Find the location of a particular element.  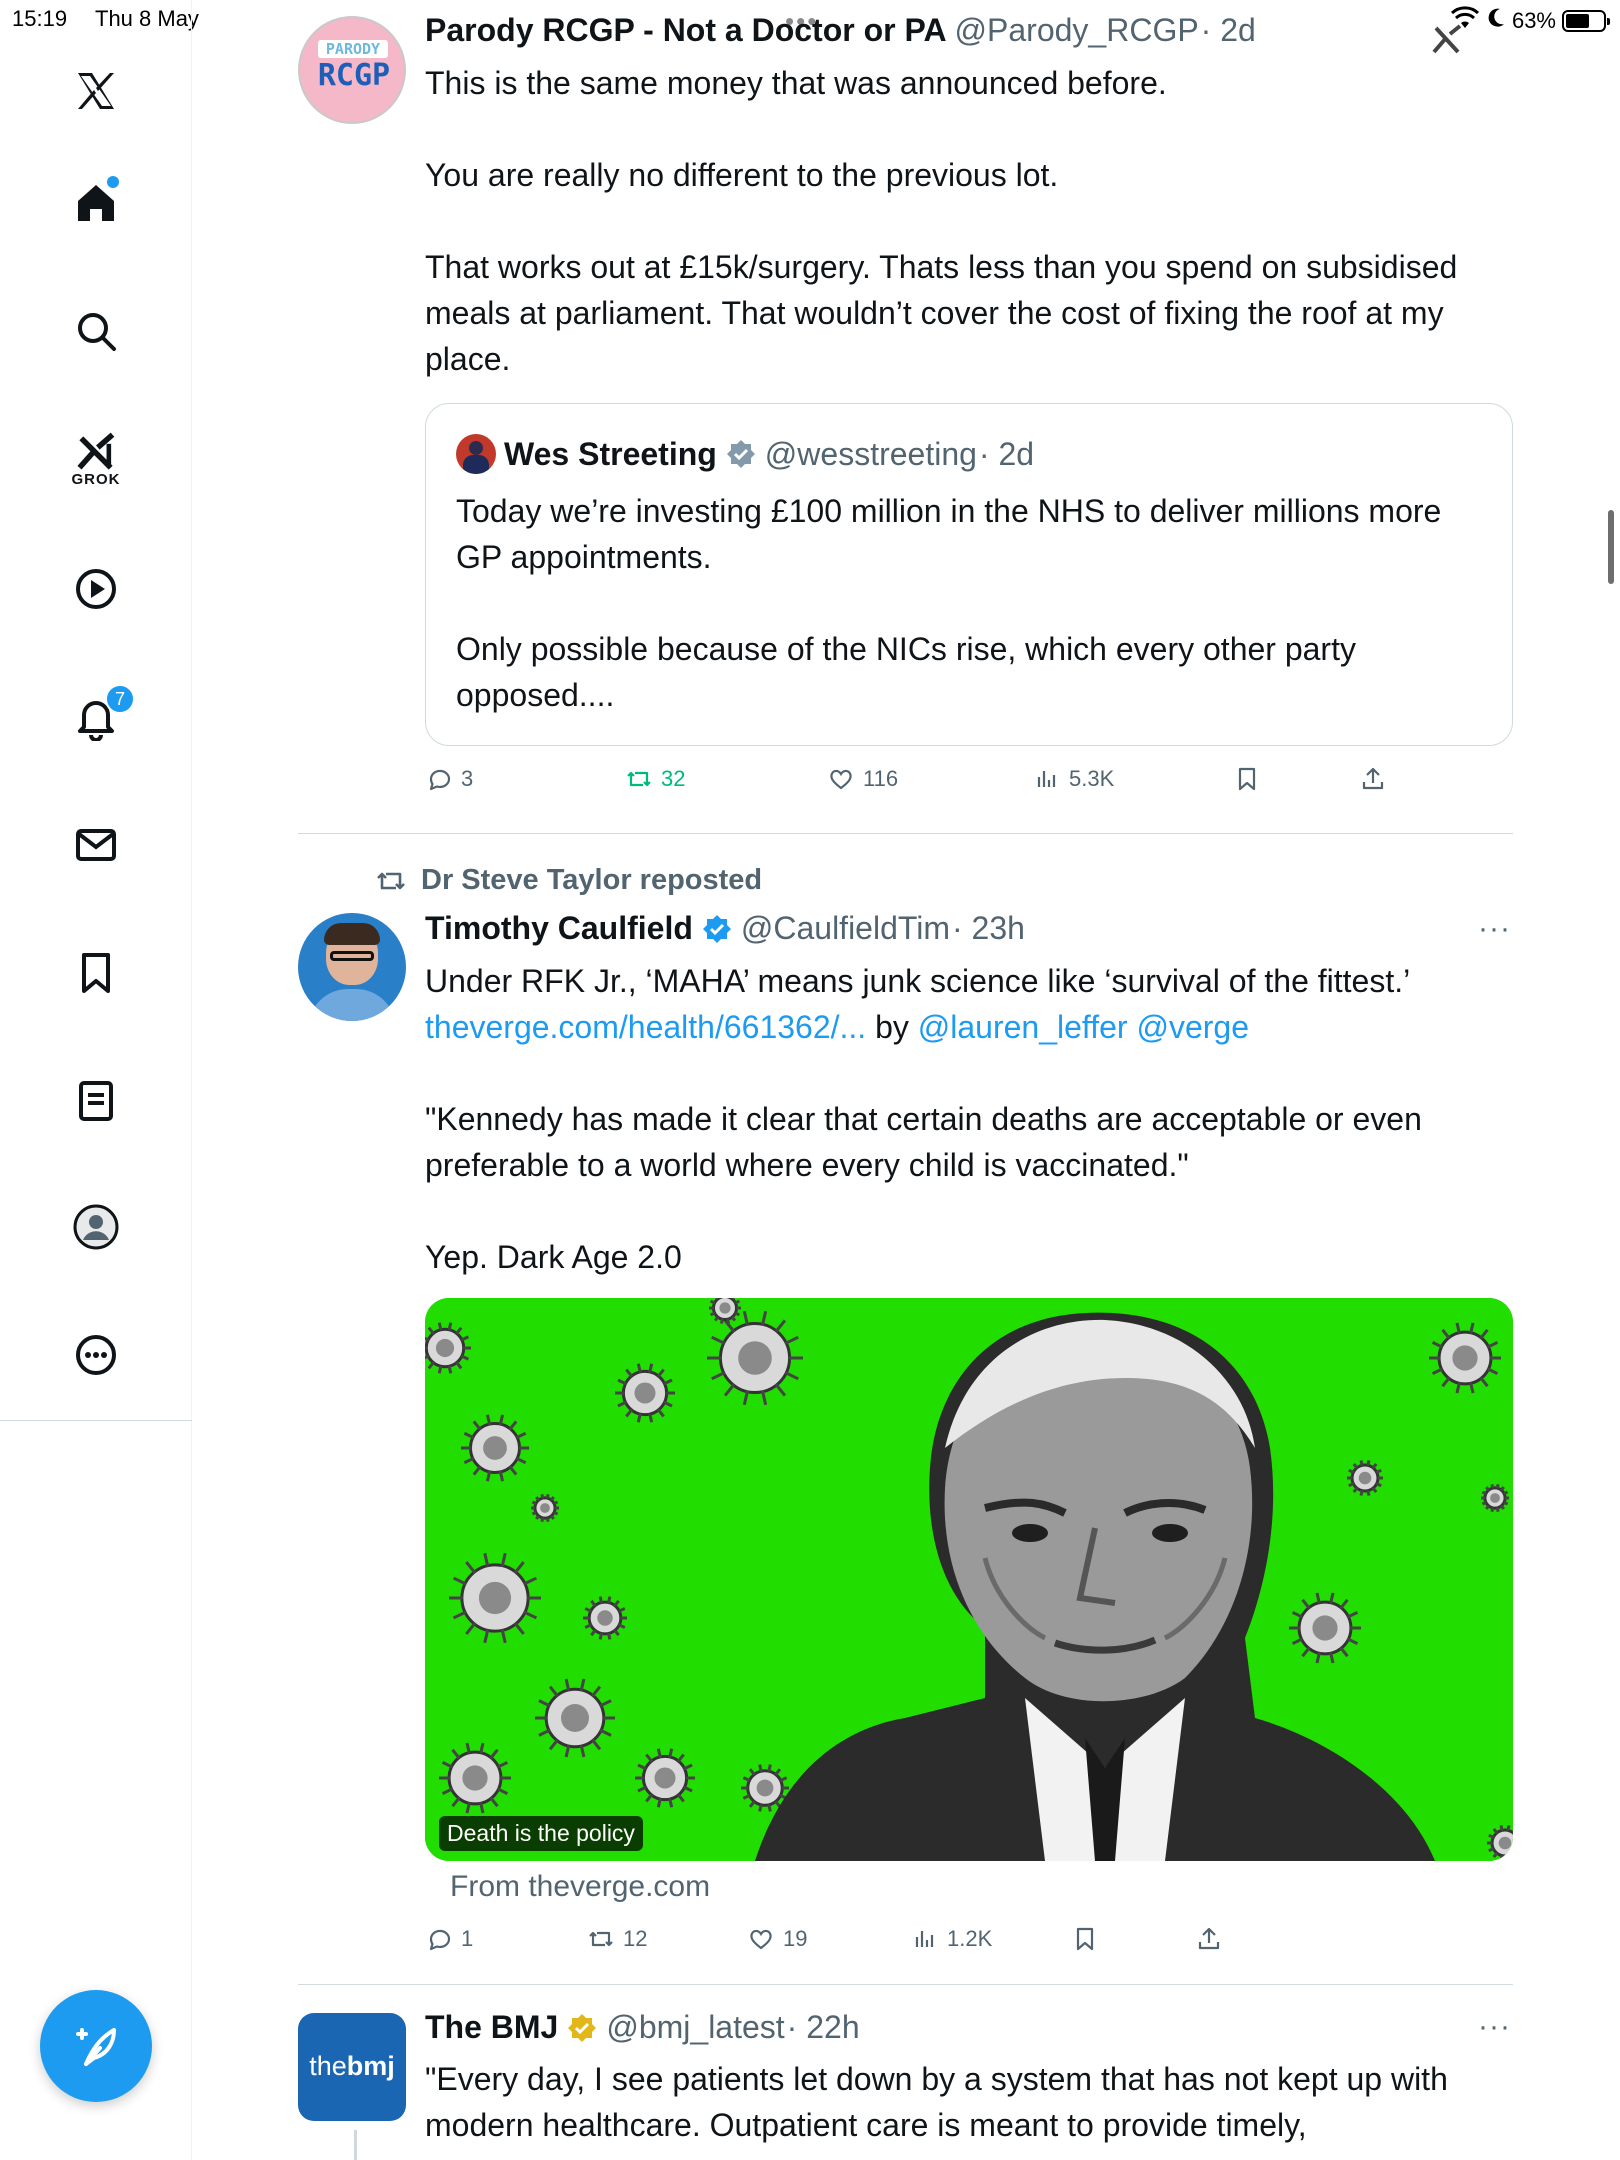

nav-bookmarks is located at coordinates (96, 973).